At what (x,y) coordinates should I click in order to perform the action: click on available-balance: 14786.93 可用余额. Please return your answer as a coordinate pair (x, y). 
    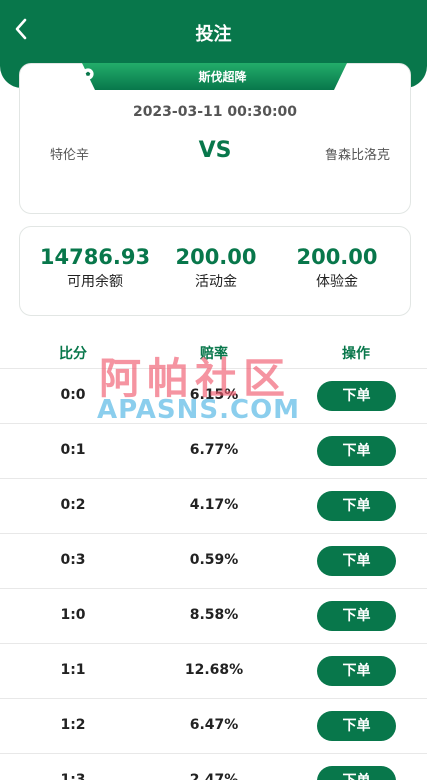
    Looking at the image, I should click on (95, 268).